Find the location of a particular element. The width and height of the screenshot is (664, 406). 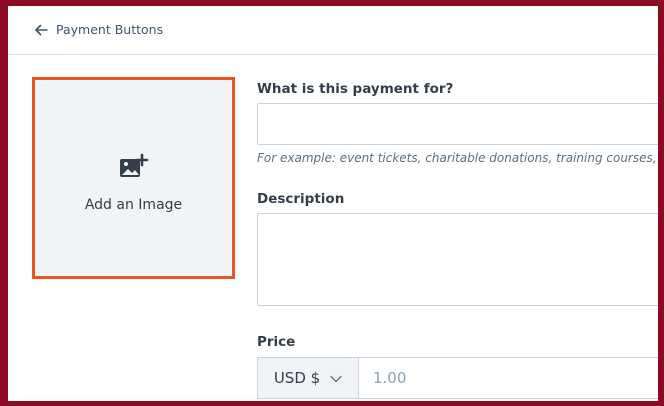

add-image-label: Add an Image is located at coordinates (133, 205).